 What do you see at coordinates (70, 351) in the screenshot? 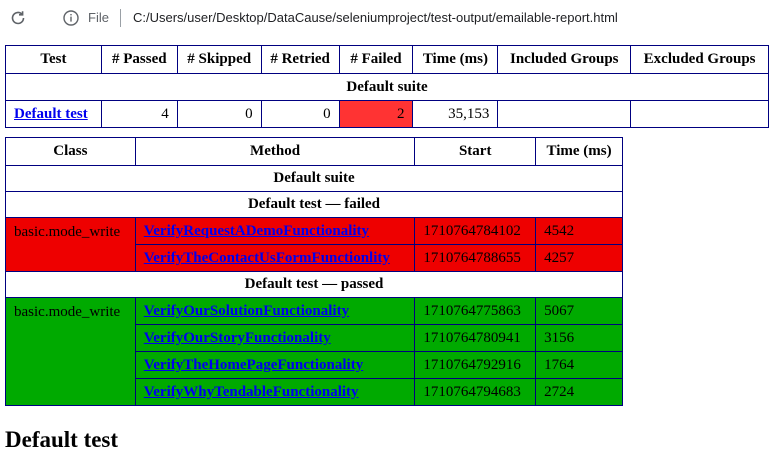
I see `passed-class-name: basic.mode_write` at bounding box center [70, 351].